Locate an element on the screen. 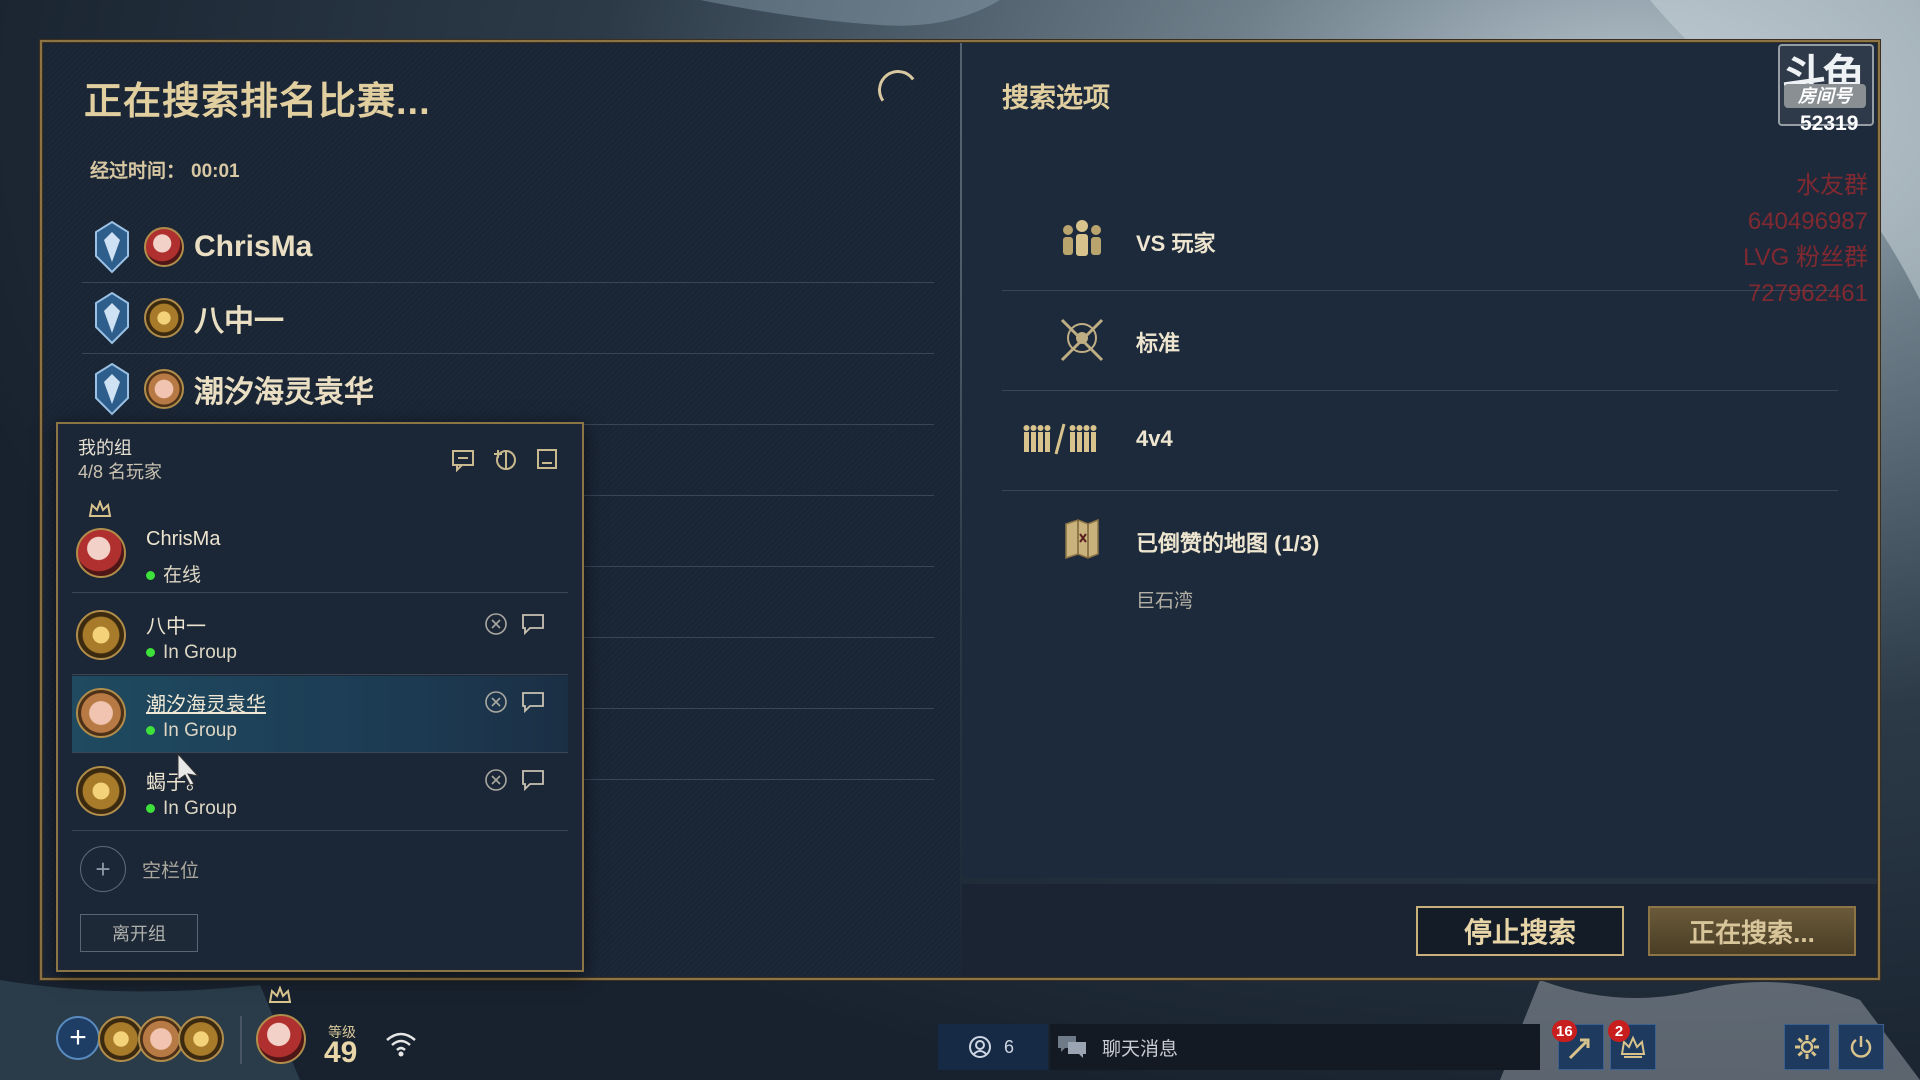 The height and width of the screenshot is (1080, 1920). mouse-cursor-icon is located at coordinates (188, 769).